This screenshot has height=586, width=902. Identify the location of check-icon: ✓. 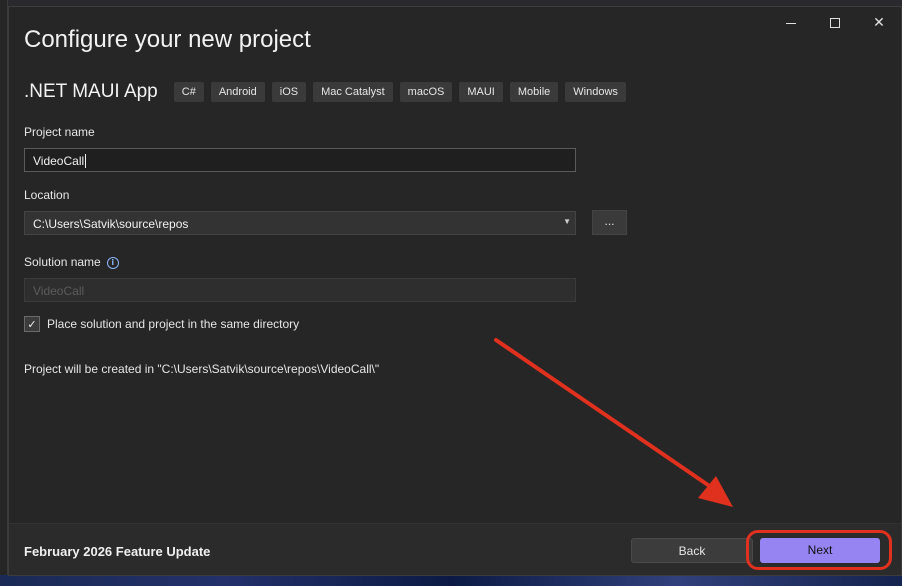
(32, 324).